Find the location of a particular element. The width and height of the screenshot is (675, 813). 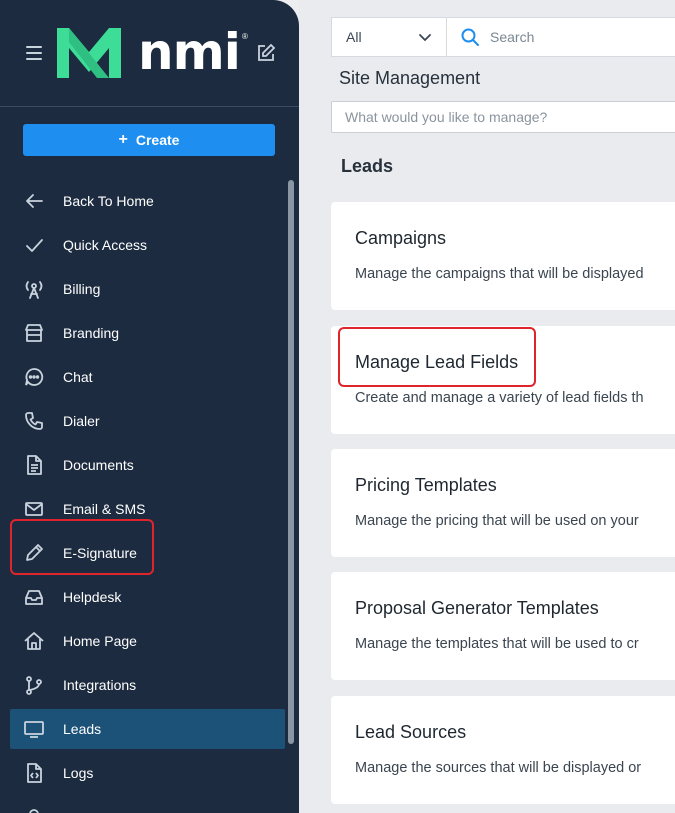

sidebar-item-label: Leads is located at coordinates (82, 729).